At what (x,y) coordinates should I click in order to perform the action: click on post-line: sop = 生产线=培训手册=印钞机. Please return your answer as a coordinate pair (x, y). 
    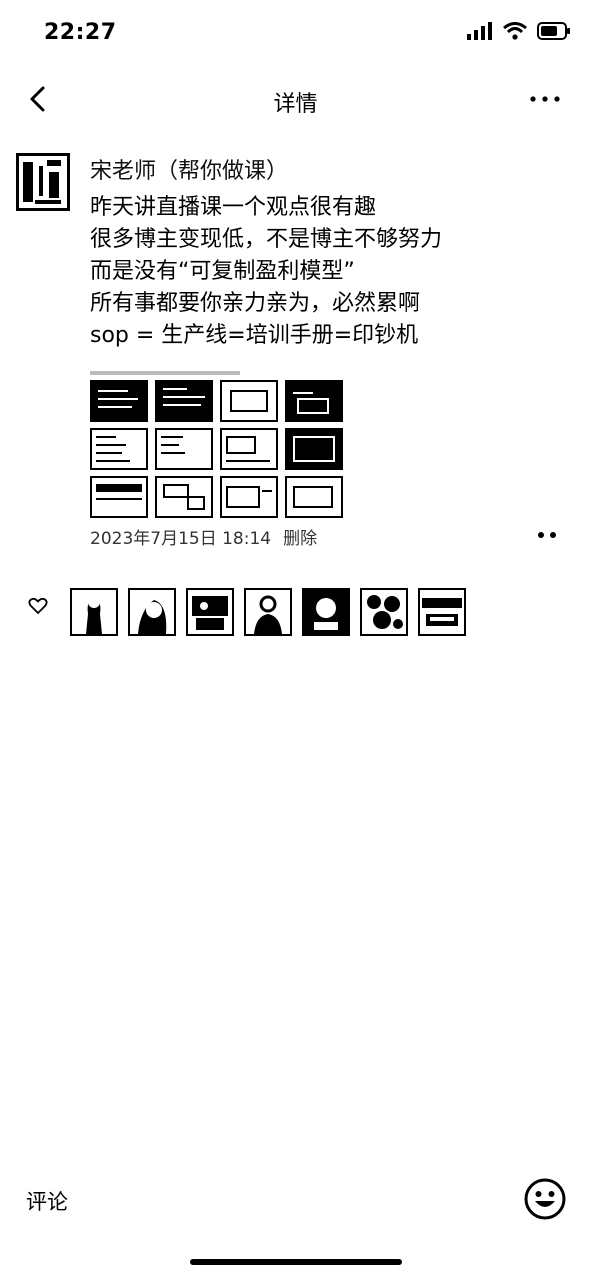
    Looking at the image, I should click on (254, 335).